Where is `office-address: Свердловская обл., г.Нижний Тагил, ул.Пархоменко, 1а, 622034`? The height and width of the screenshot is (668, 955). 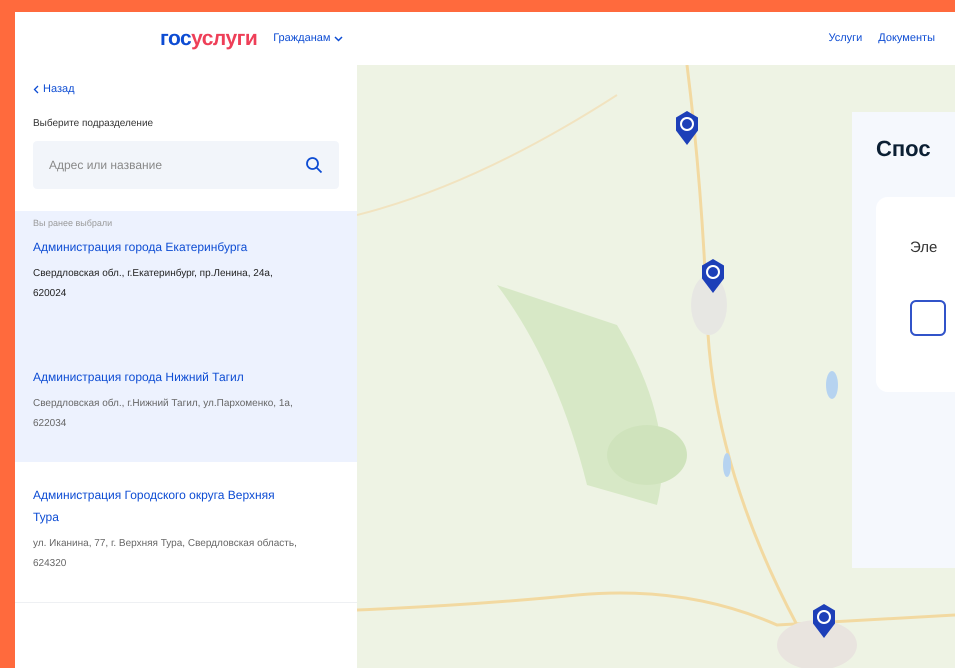
office-address: Свердловская обл., г.Нижний Тагил, ул.Пархоменко, 1а, 622034 is located at coordinates (163, 414).